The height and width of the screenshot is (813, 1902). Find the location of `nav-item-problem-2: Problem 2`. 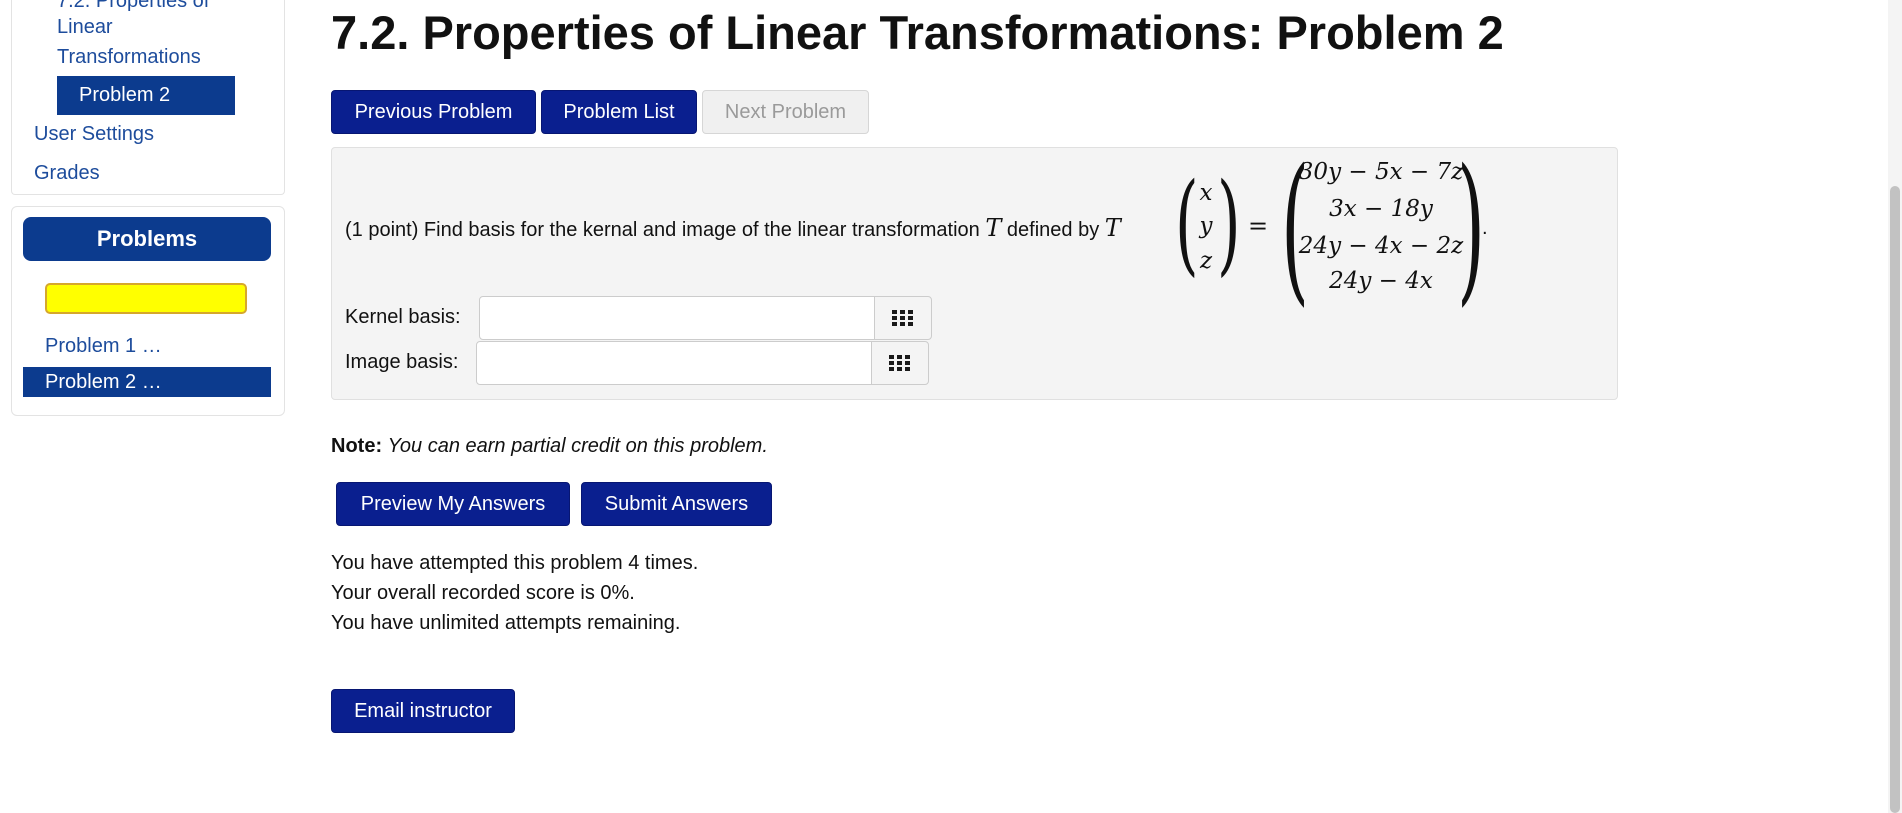

nav-item-problem-2: Problem 2 is located at coordinates (146, 95).